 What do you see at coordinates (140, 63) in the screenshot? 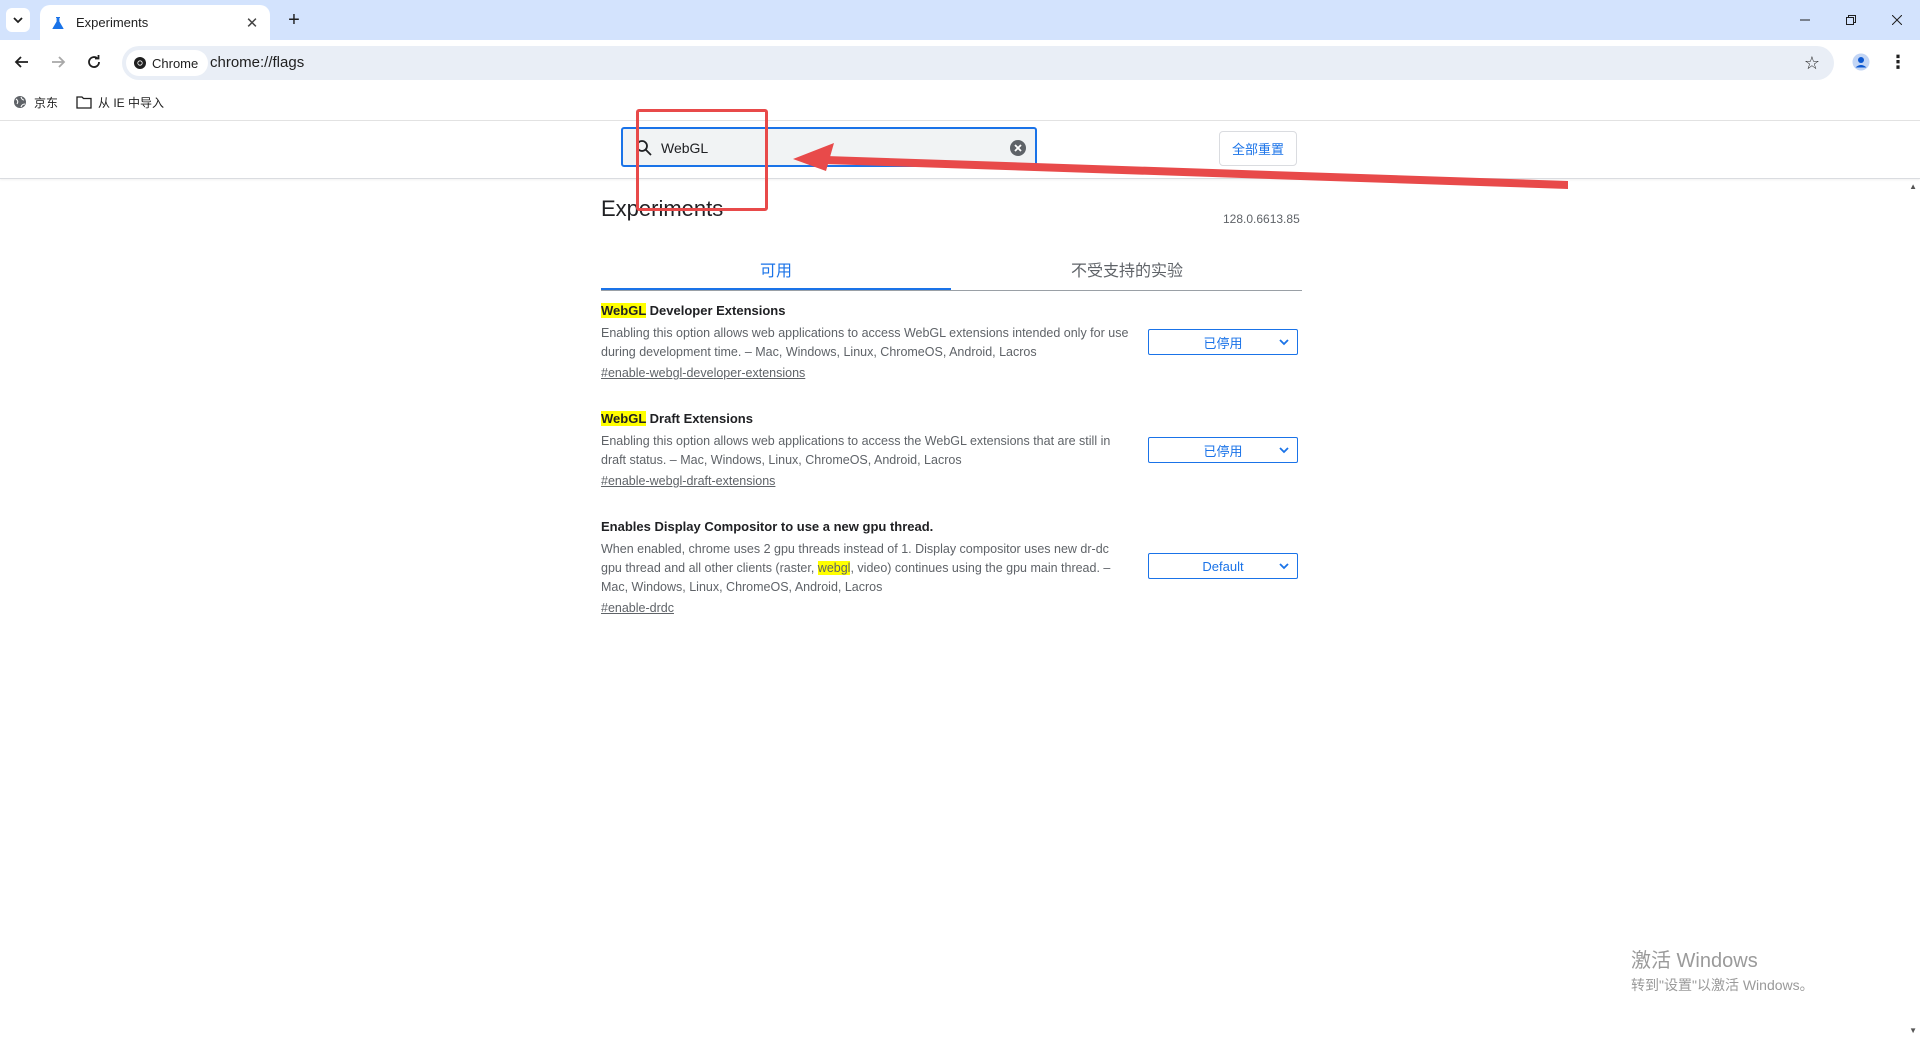
I see `chrome-icon` at bounding box center [140, 63].